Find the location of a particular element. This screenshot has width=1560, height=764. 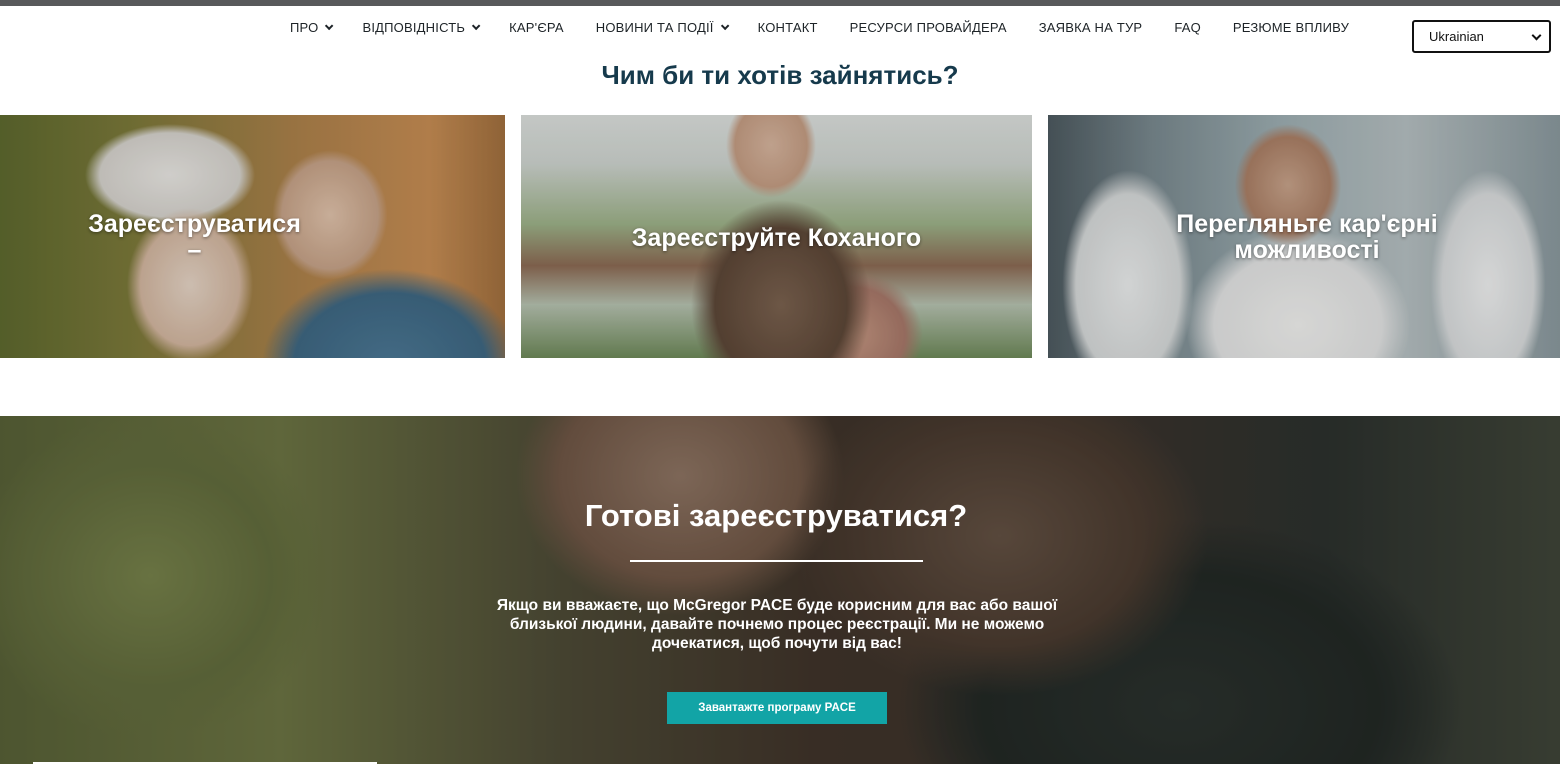

nav-item-label: РЕСУРСИ ПРОВАЙДЕРА is located at coordinates (928, 27).